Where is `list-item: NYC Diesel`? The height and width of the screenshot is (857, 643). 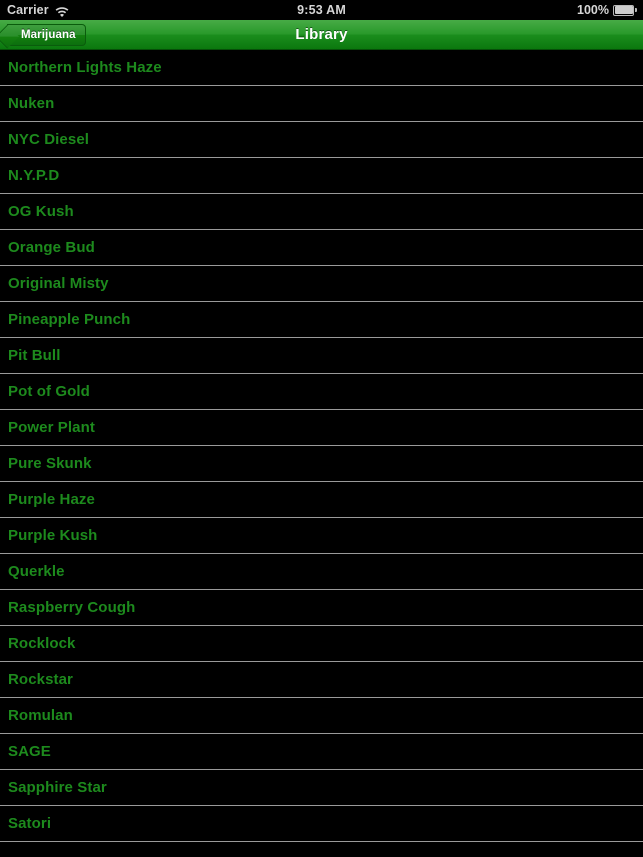 list-item: NYC Diesel is located at coordinates (321, 140).